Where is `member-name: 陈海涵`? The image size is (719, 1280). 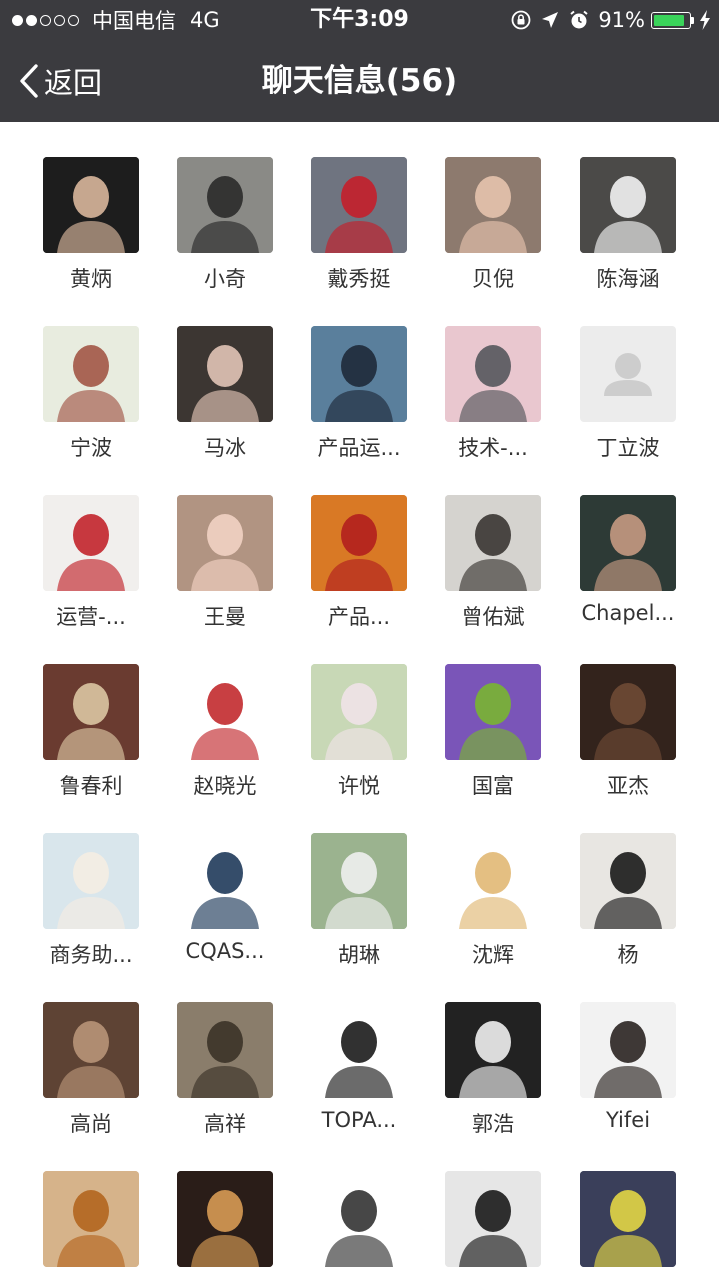
member-name: 陈海涵 is located at coordinates (628, 279).